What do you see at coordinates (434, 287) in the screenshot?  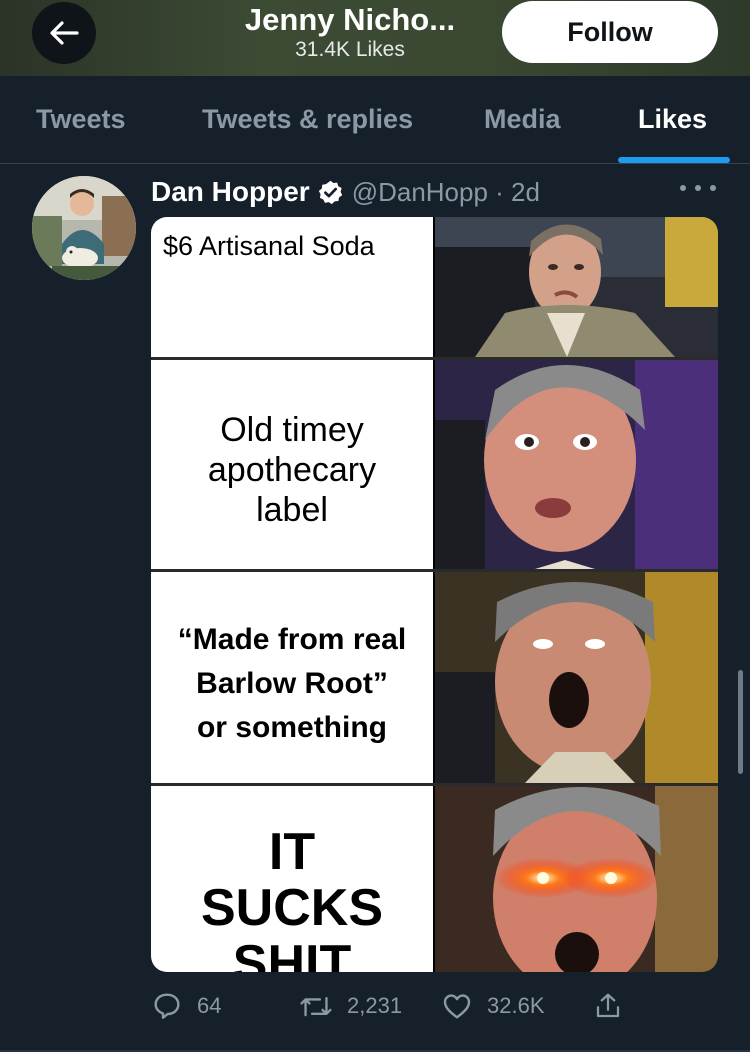 I see `meme-panel-1: $6 Artisanal Soda` at bounding box center [434, 287].